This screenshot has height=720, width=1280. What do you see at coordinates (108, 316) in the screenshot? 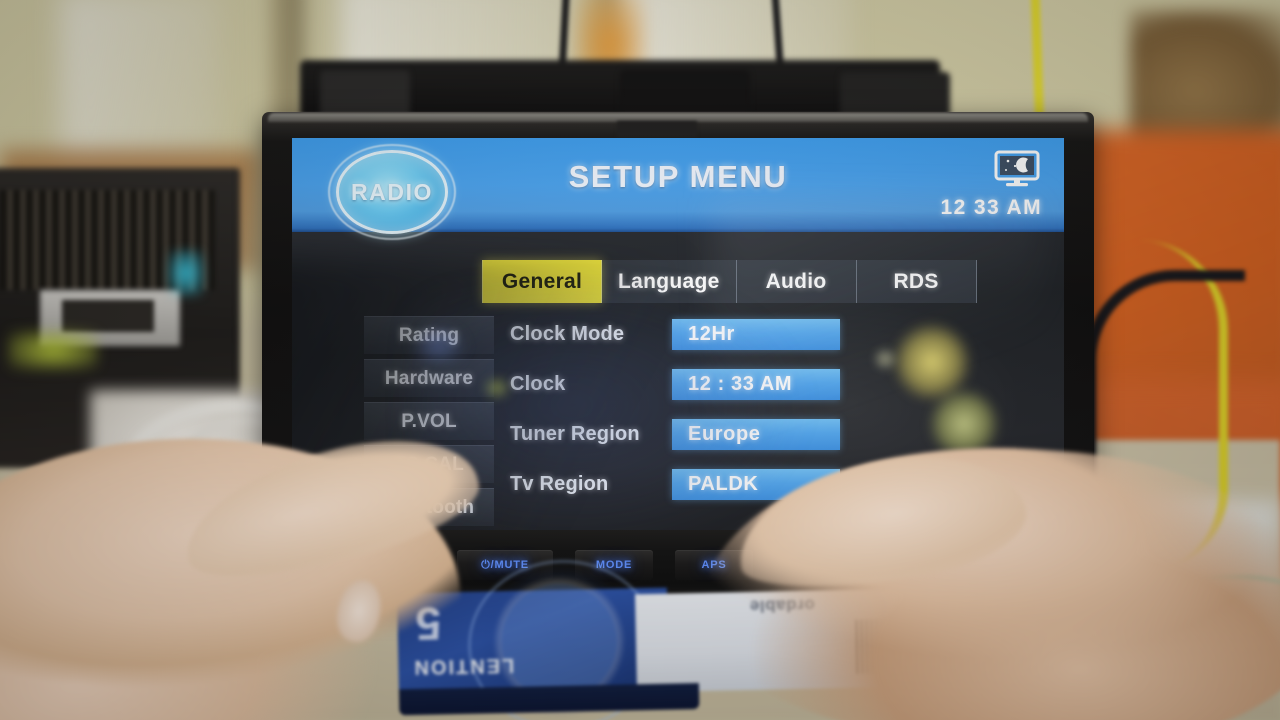
I see `equipment-label-dark` at bounding box center [108, 316].